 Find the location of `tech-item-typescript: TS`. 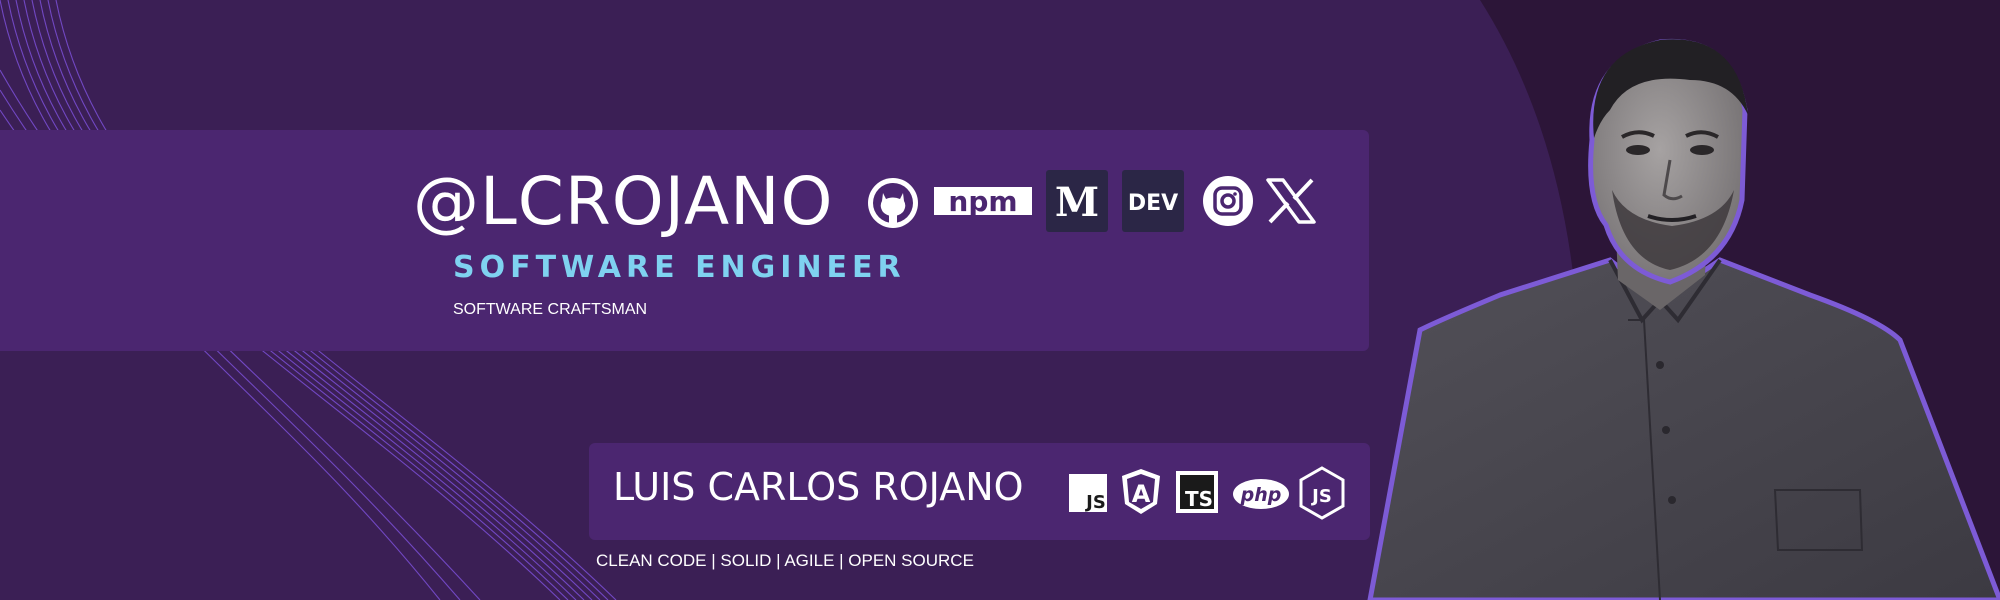

tech-item-typescript: TS is located at coordinates (1197, 493).